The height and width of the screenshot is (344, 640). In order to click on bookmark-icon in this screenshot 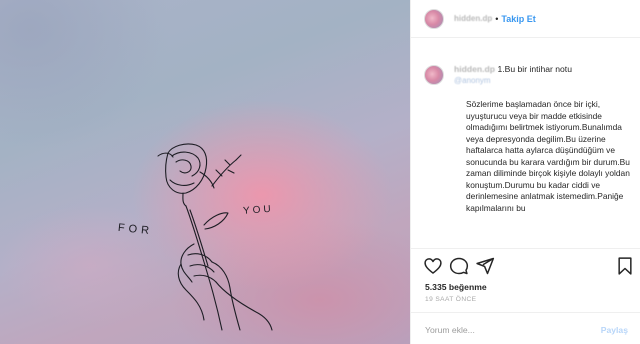, I will do `click(625, 266)`.